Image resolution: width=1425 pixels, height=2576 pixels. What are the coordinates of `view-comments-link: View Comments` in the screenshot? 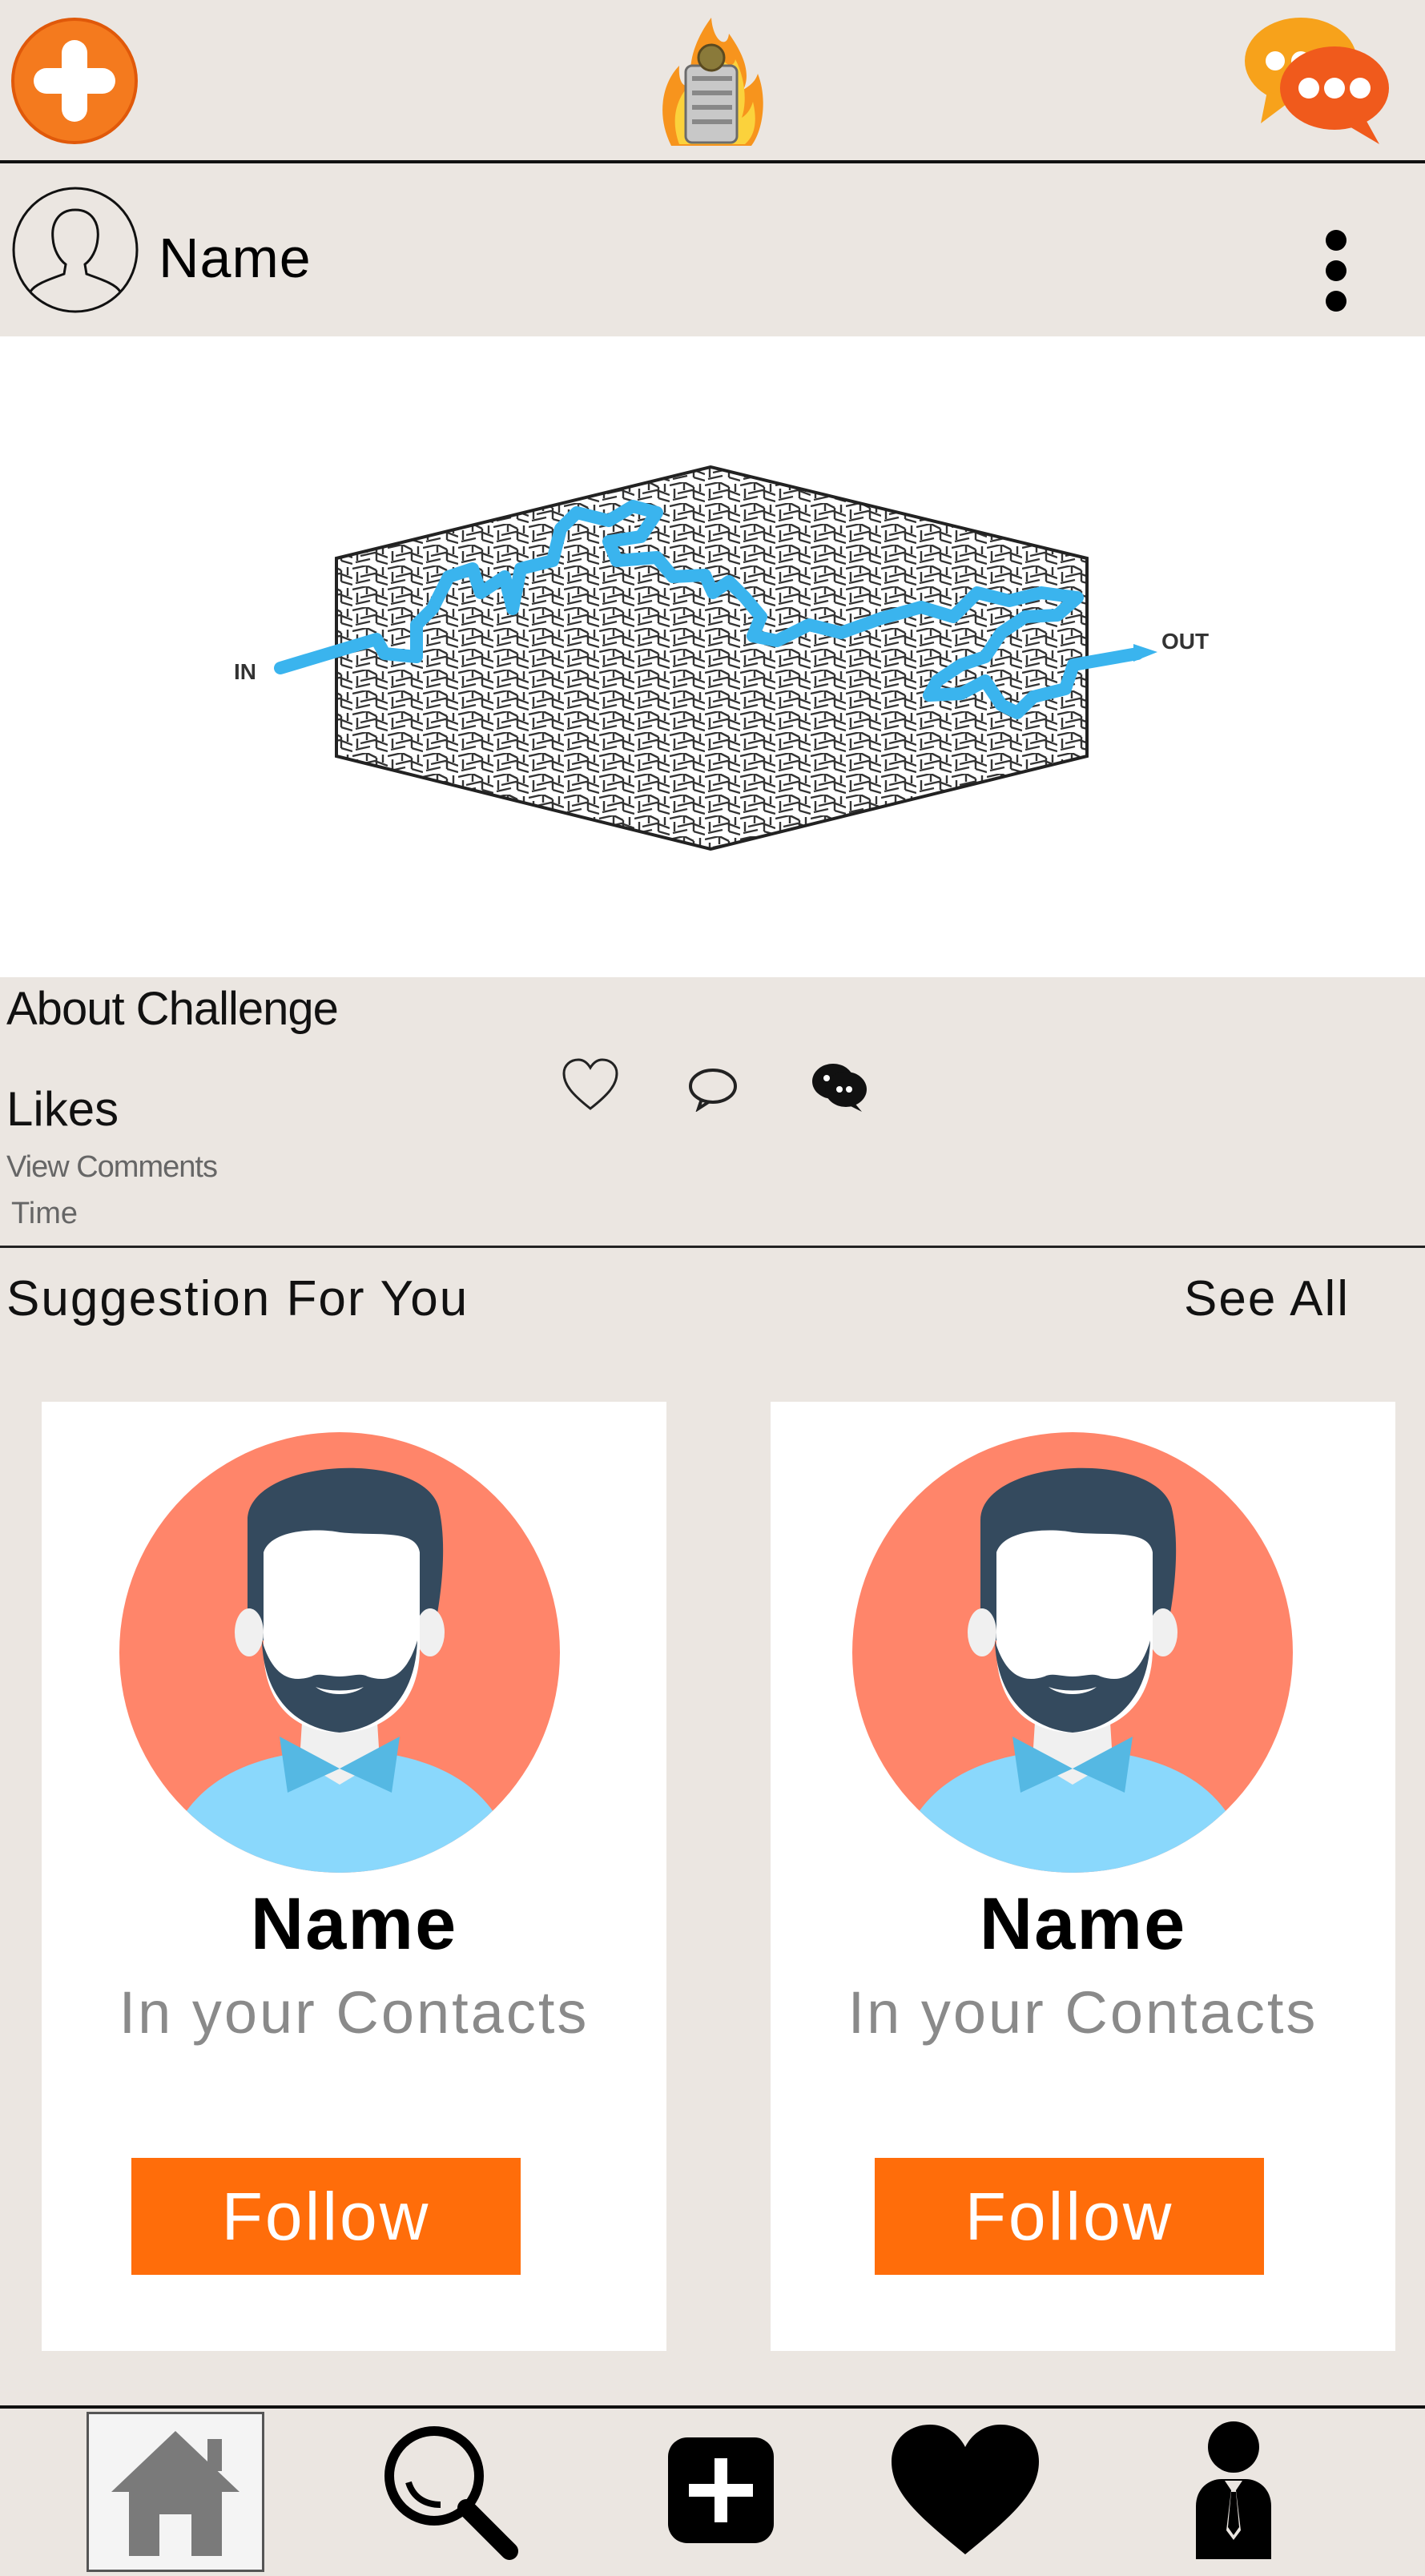 It's located at (112, 1167).